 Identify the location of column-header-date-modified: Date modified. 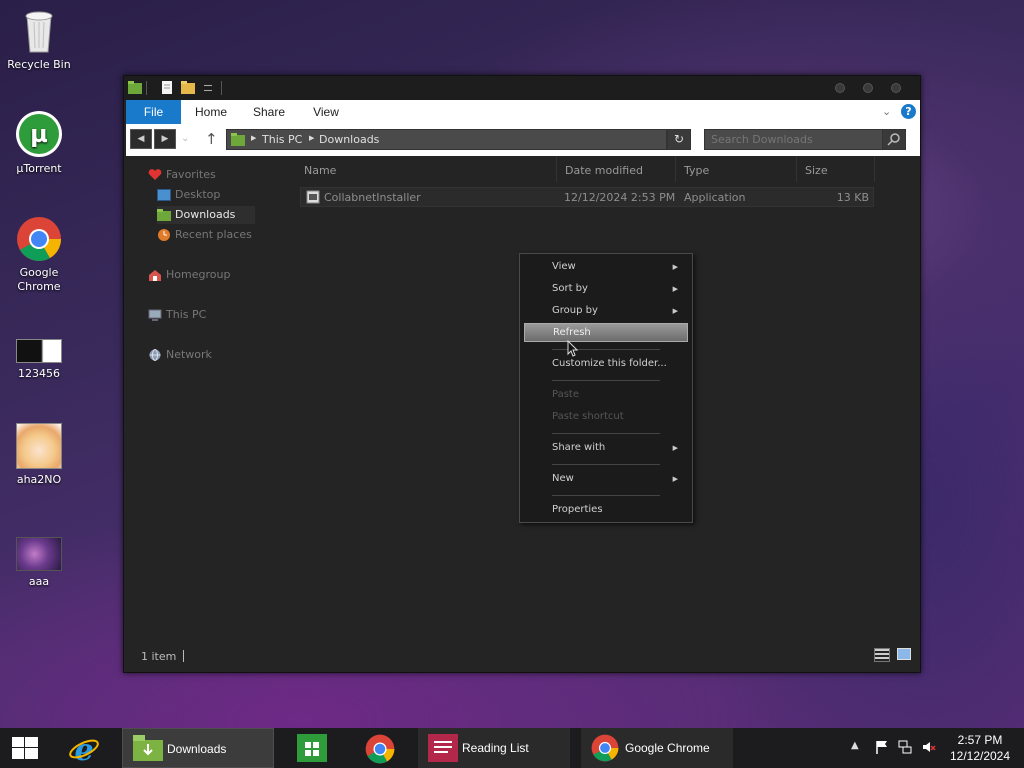
(604, 171).